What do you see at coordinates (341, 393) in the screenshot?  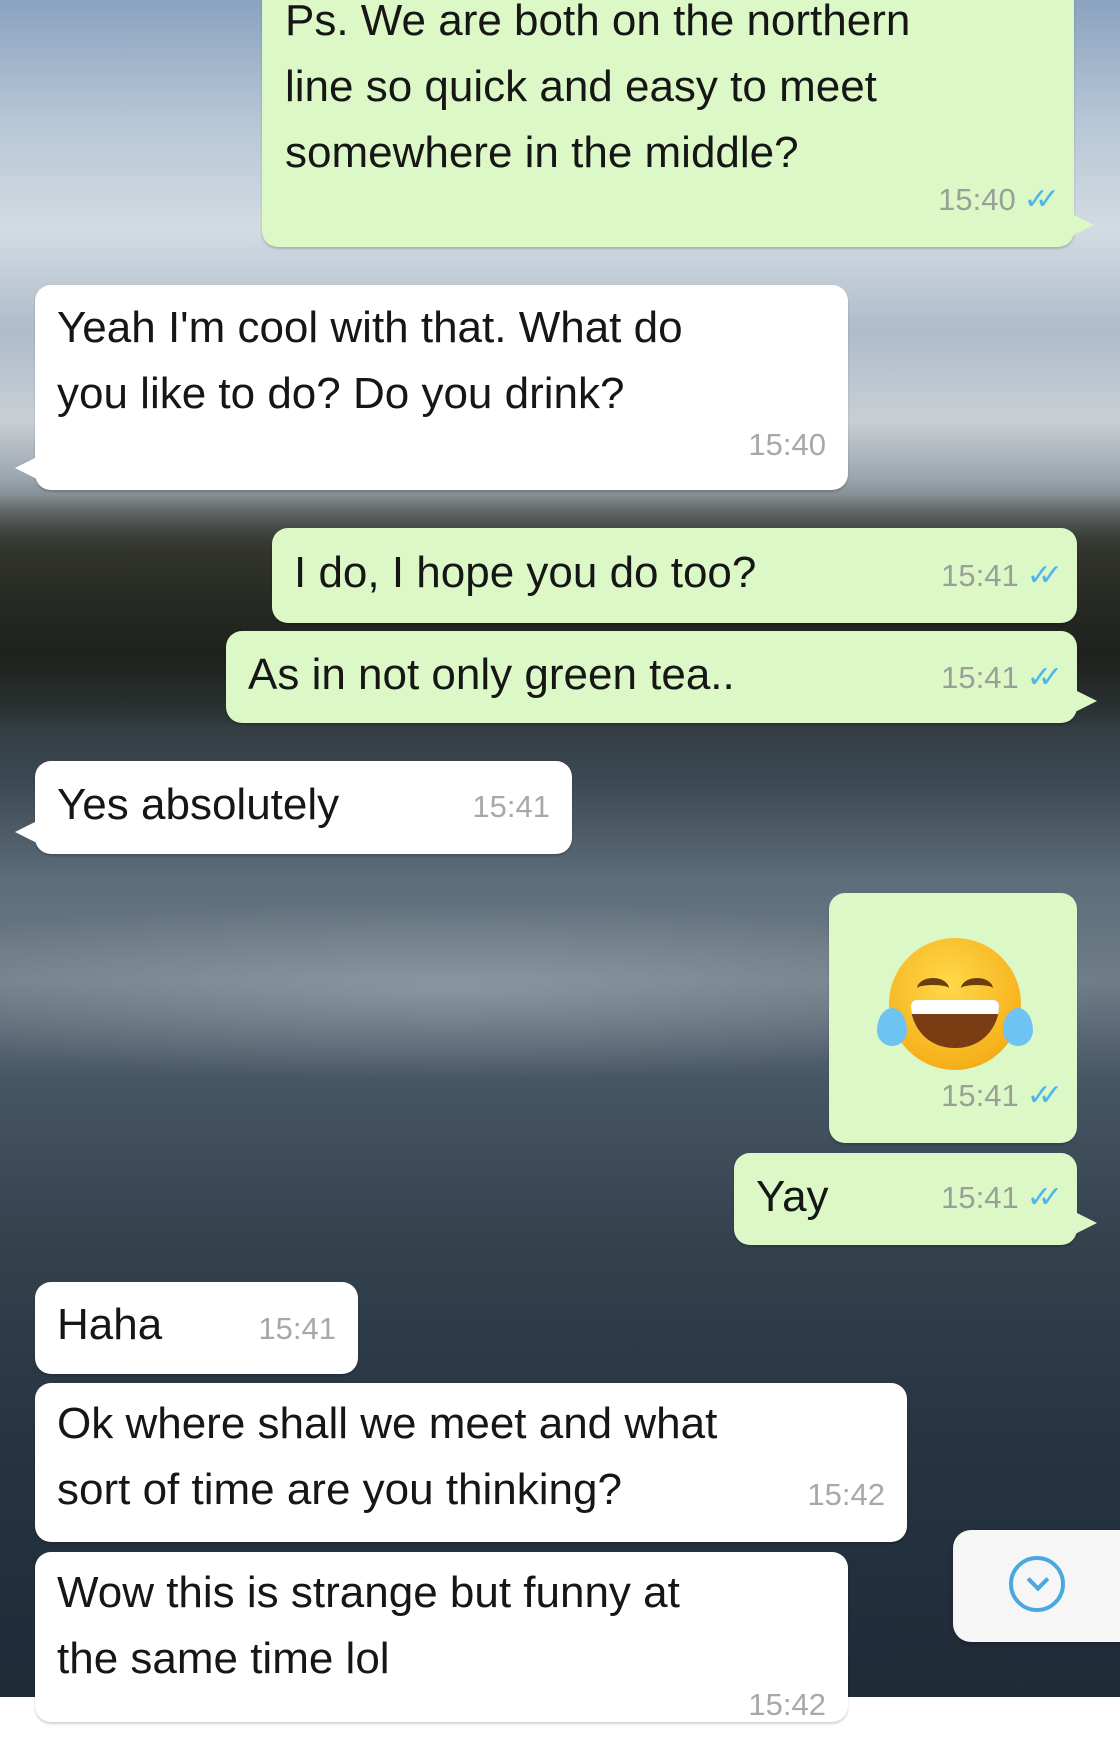 I see `message-text-line: you like to do? Do you drink?` at bounding box center [341, 393].